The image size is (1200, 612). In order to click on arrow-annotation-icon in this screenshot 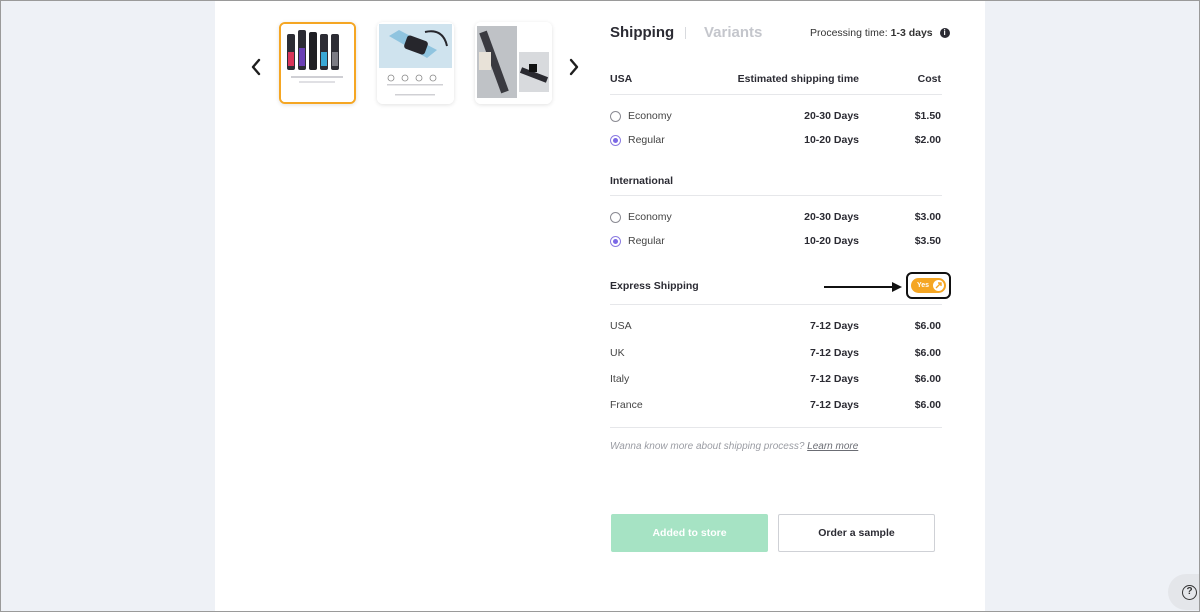, I will do `click(863, 287)`.